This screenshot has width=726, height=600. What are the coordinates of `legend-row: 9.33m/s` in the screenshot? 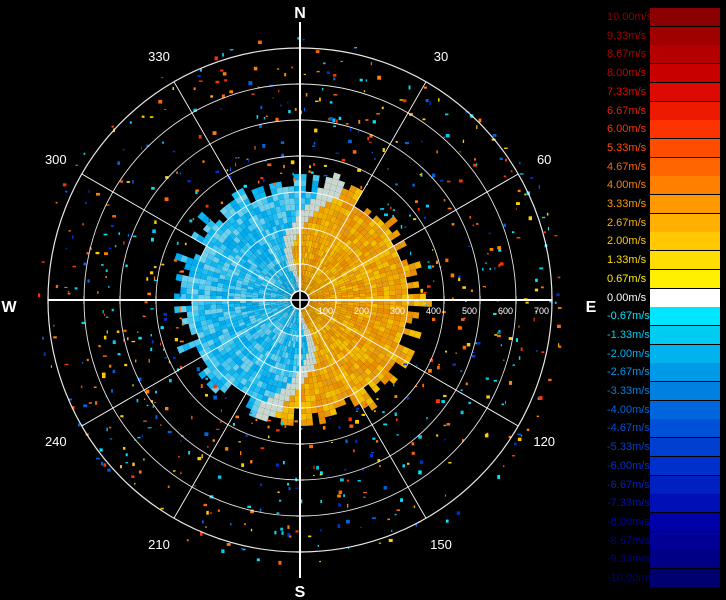 It's located at (664, 36).